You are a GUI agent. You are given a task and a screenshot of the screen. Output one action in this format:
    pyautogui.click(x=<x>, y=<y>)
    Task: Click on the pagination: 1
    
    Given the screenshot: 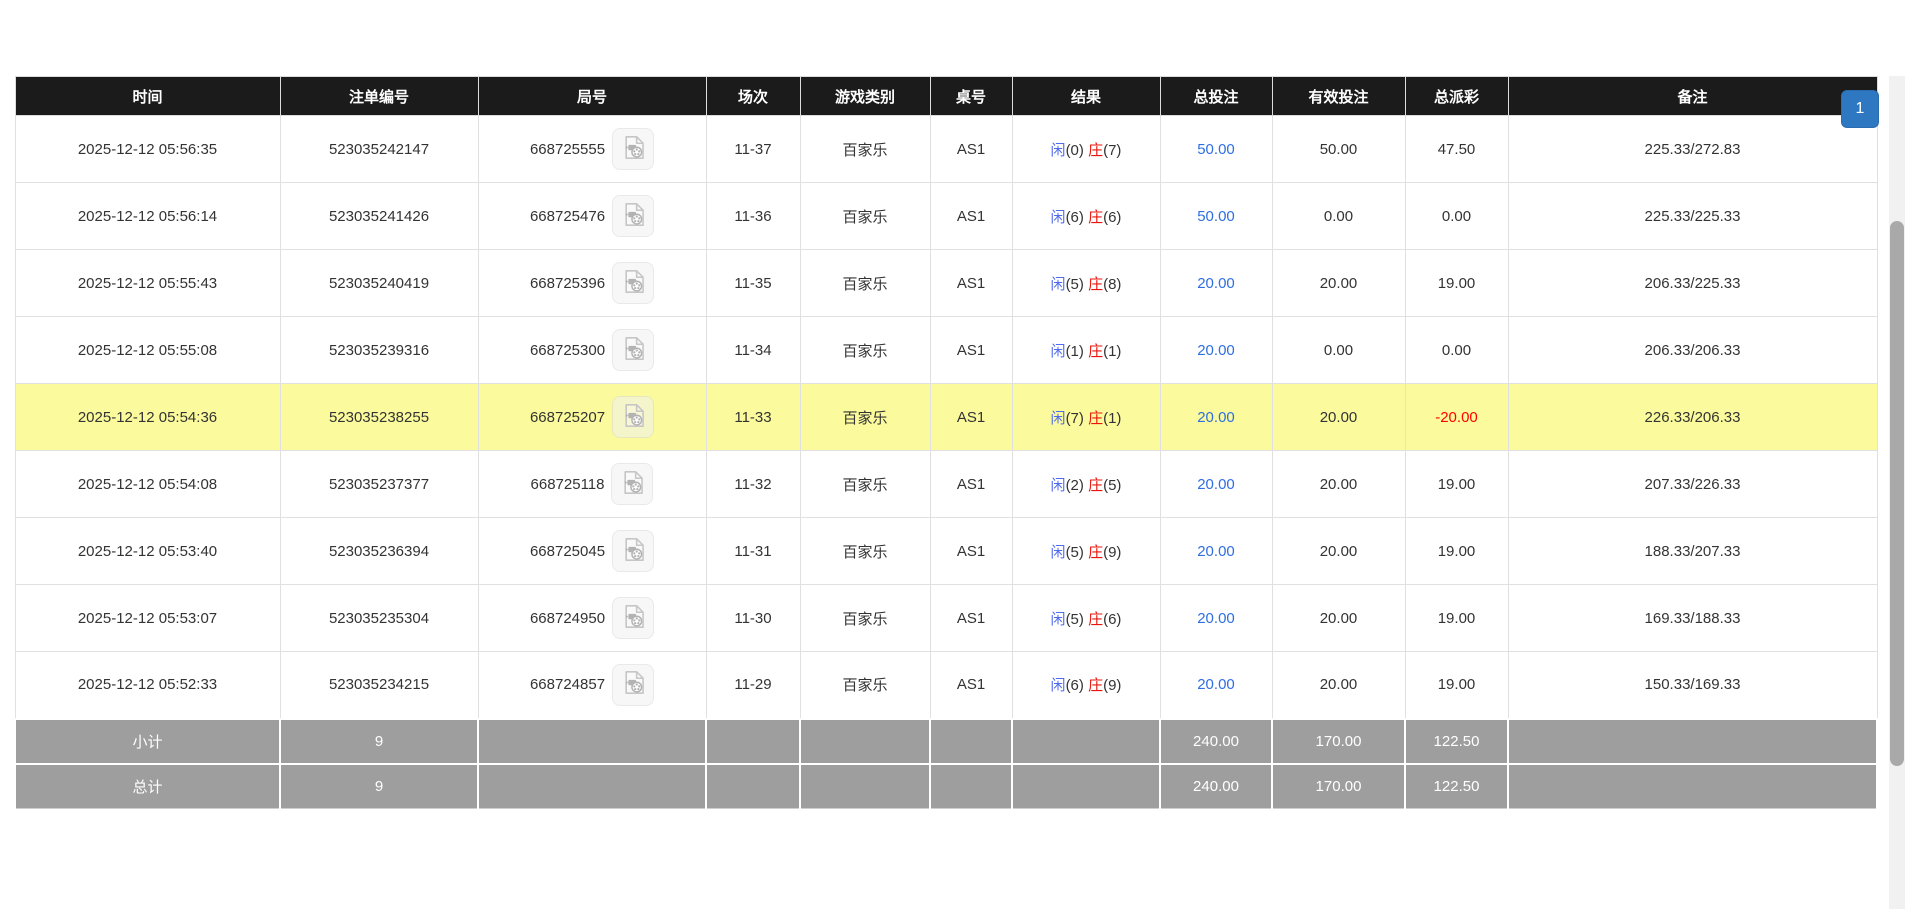 What is the action you would take?
    pyautogui.click(x=1860, y=109)
    